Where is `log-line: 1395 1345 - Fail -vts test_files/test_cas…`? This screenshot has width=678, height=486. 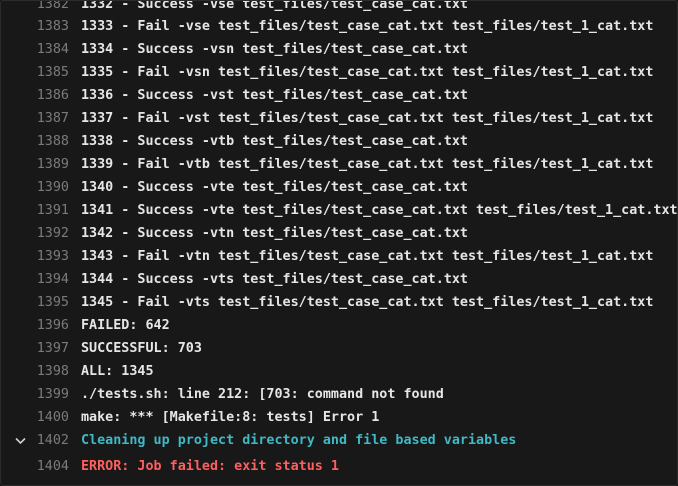 log-line: 1395 1345 - Fail -vts test_files/test_cas… is located at coordinates (339, 302).